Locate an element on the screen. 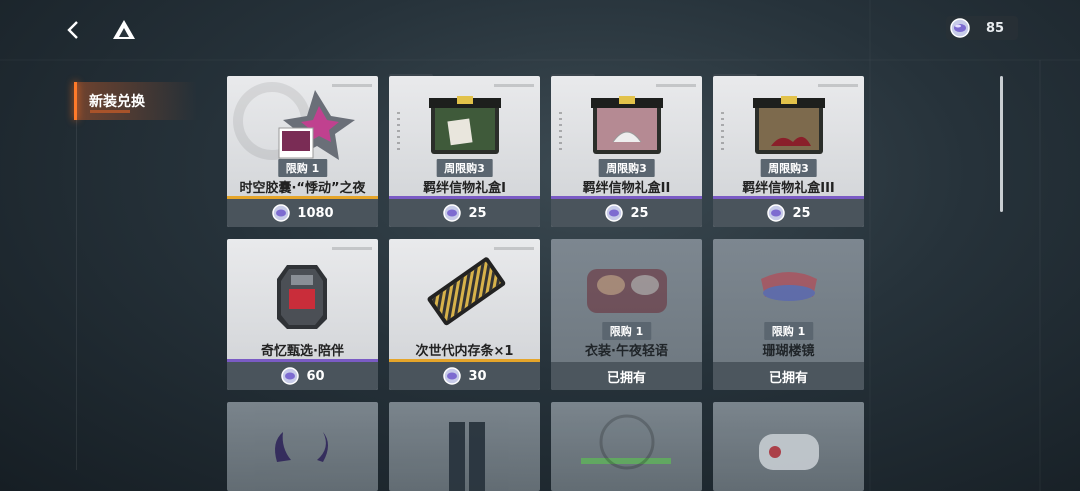 The height and width of the screenshot is (491, 1080). item-price: 1080 is located at coordinates (315, 213).